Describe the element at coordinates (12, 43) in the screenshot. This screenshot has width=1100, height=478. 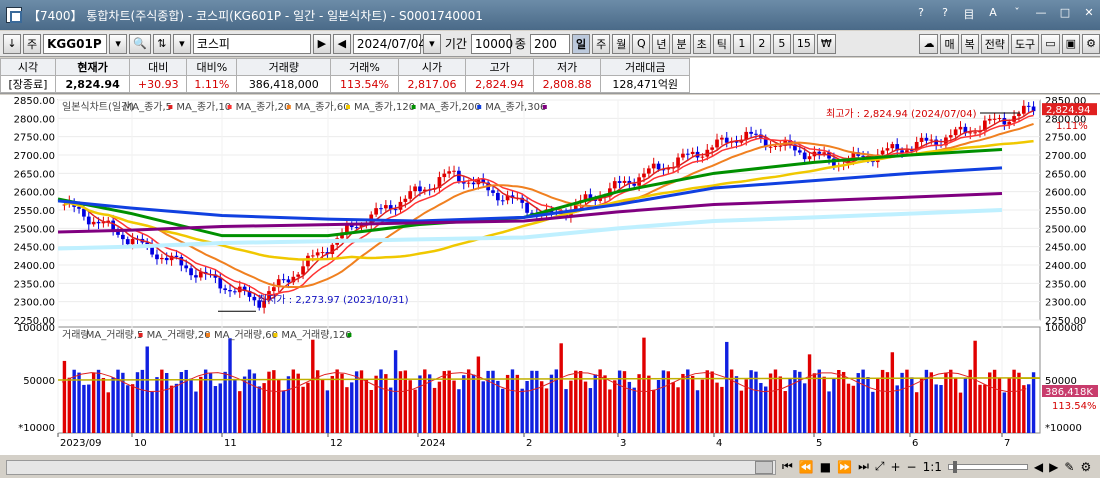
I see `down-arrow-button: ↓` at that location.